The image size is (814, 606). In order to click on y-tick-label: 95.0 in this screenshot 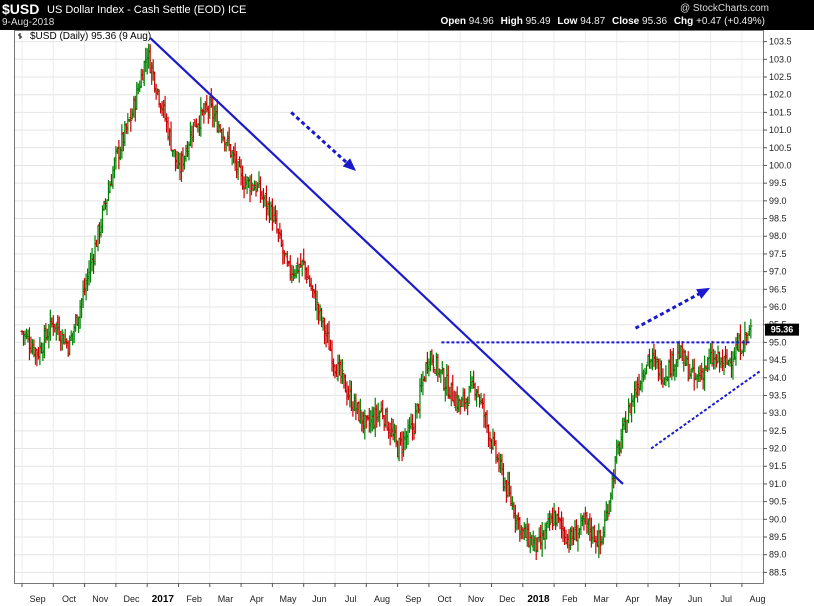, I will do `click(778, 342)`.